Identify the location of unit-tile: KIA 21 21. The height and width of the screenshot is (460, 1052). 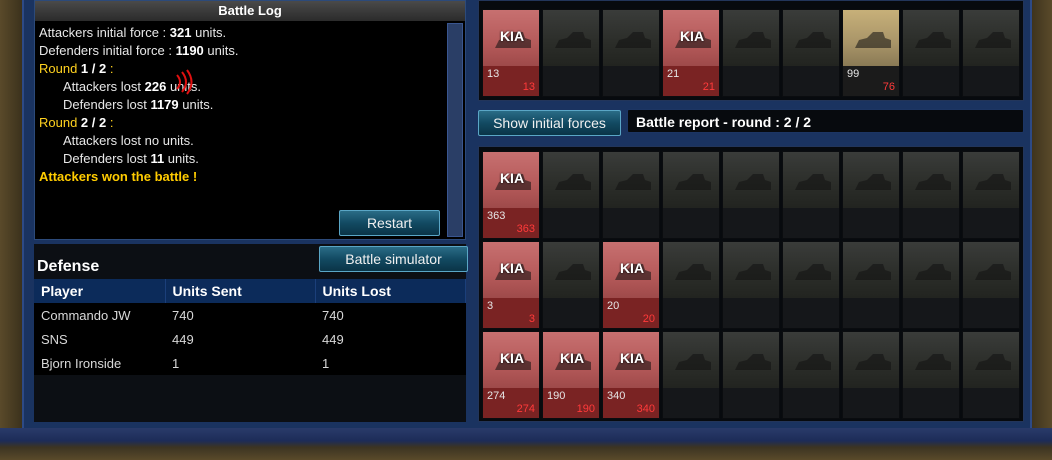
(691, 53).